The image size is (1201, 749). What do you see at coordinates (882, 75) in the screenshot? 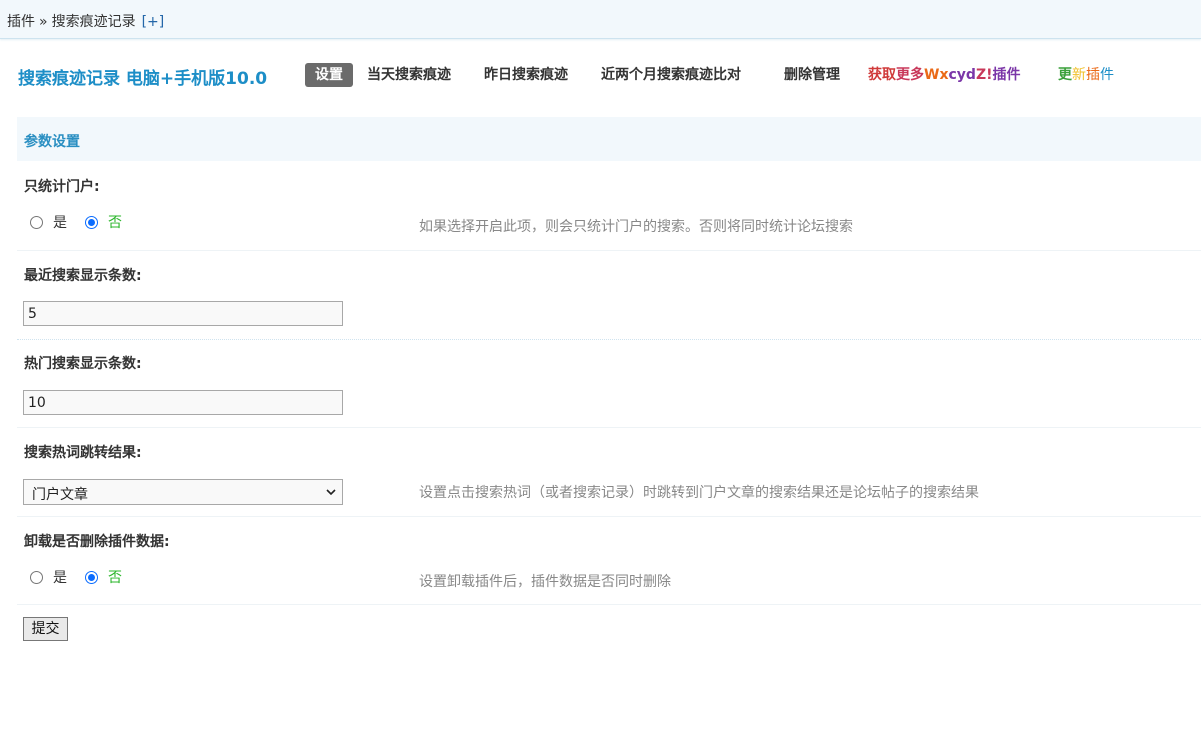
I see `promo-text-part: 获取` at bounding box center [882, 75].